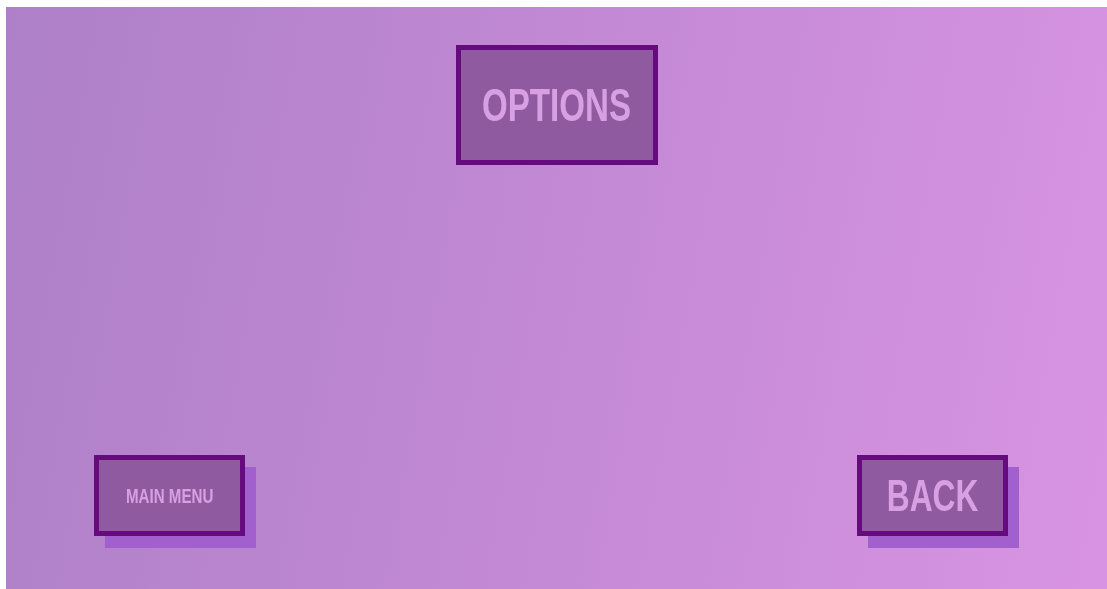  Describe the element at coordinates (556, 105) in the screenshot. I see `title-text: OPTIONS` at that location.